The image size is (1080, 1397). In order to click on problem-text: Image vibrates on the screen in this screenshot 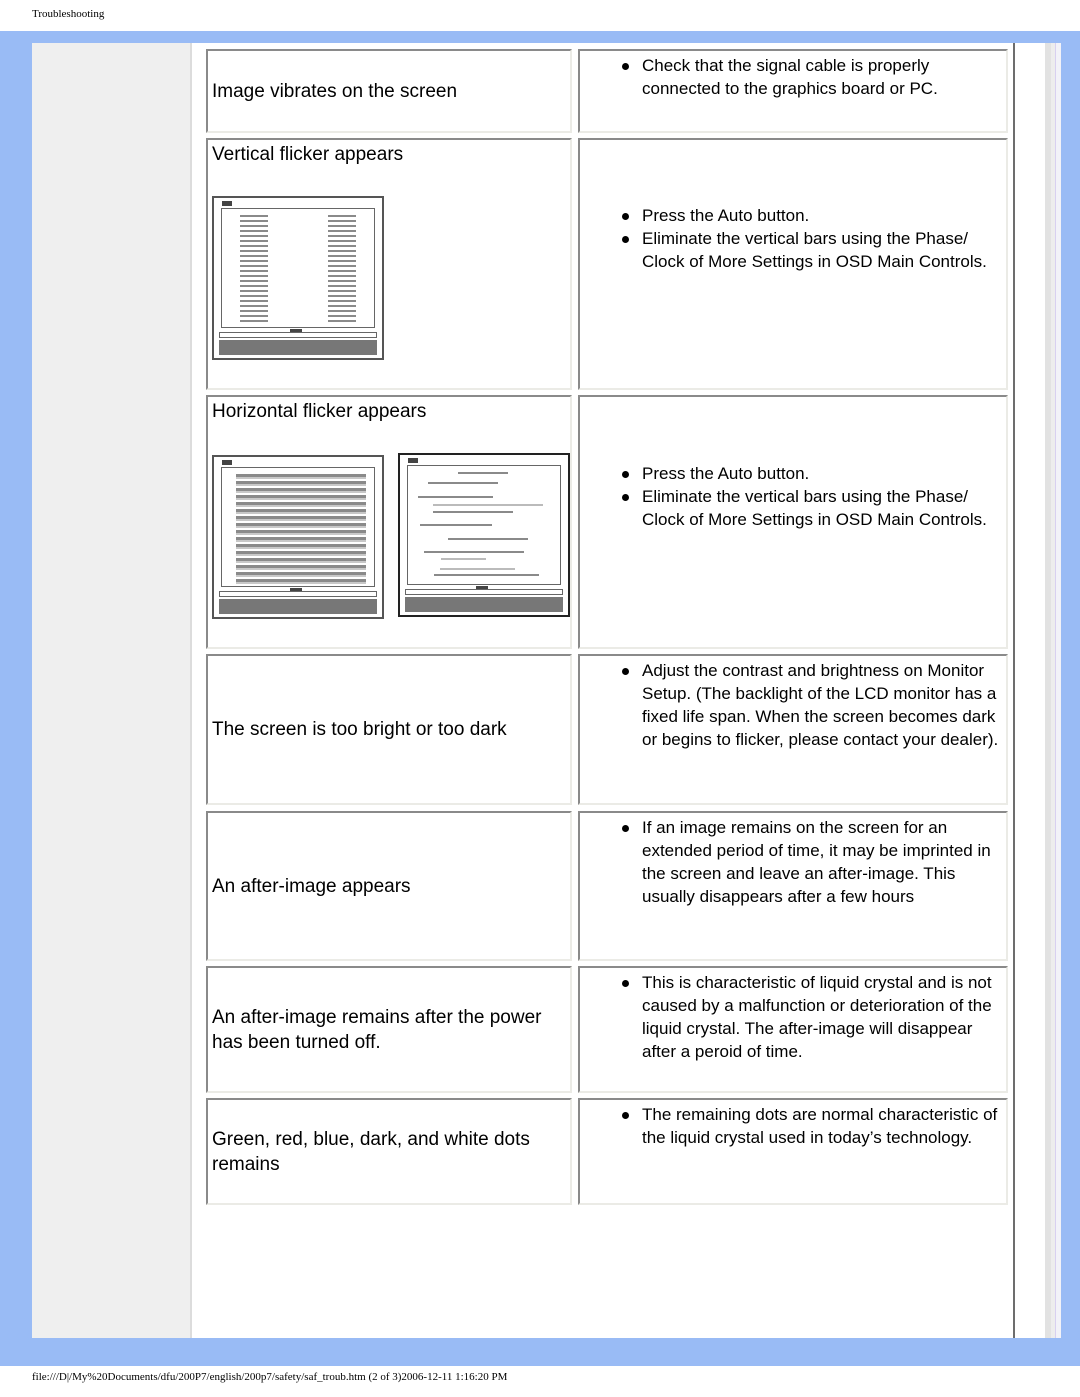, I will do `click(335, 91)`.